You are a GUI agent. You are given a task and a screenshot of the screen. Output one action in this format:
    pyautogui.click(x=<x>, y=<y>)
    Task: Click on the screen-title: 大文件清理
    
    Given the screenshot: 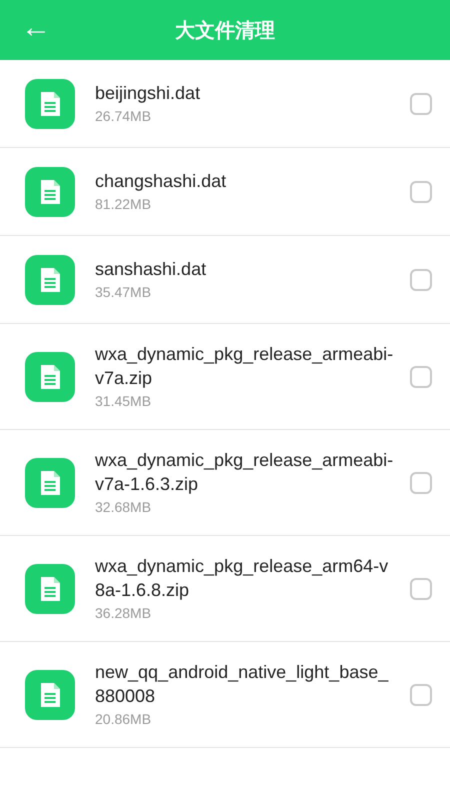 What is the action you would take?
    pyautogui.click(x=225, y=30)
    